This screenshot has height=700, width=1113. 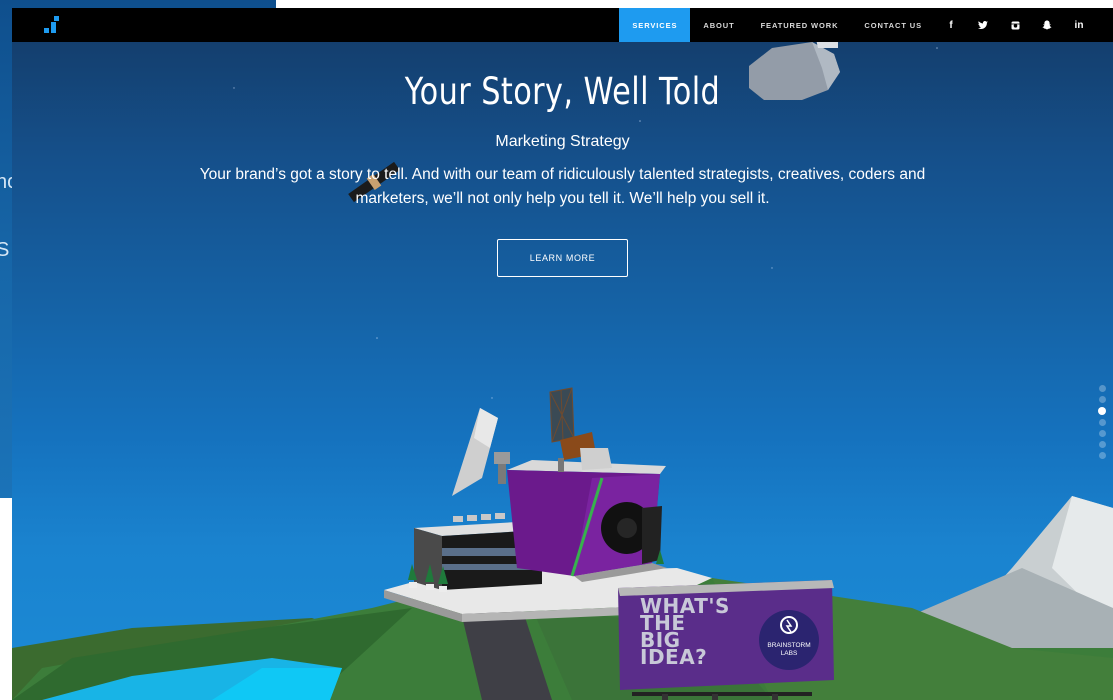 I want to click on snapchat-icon, so click(x=1047, y=25).